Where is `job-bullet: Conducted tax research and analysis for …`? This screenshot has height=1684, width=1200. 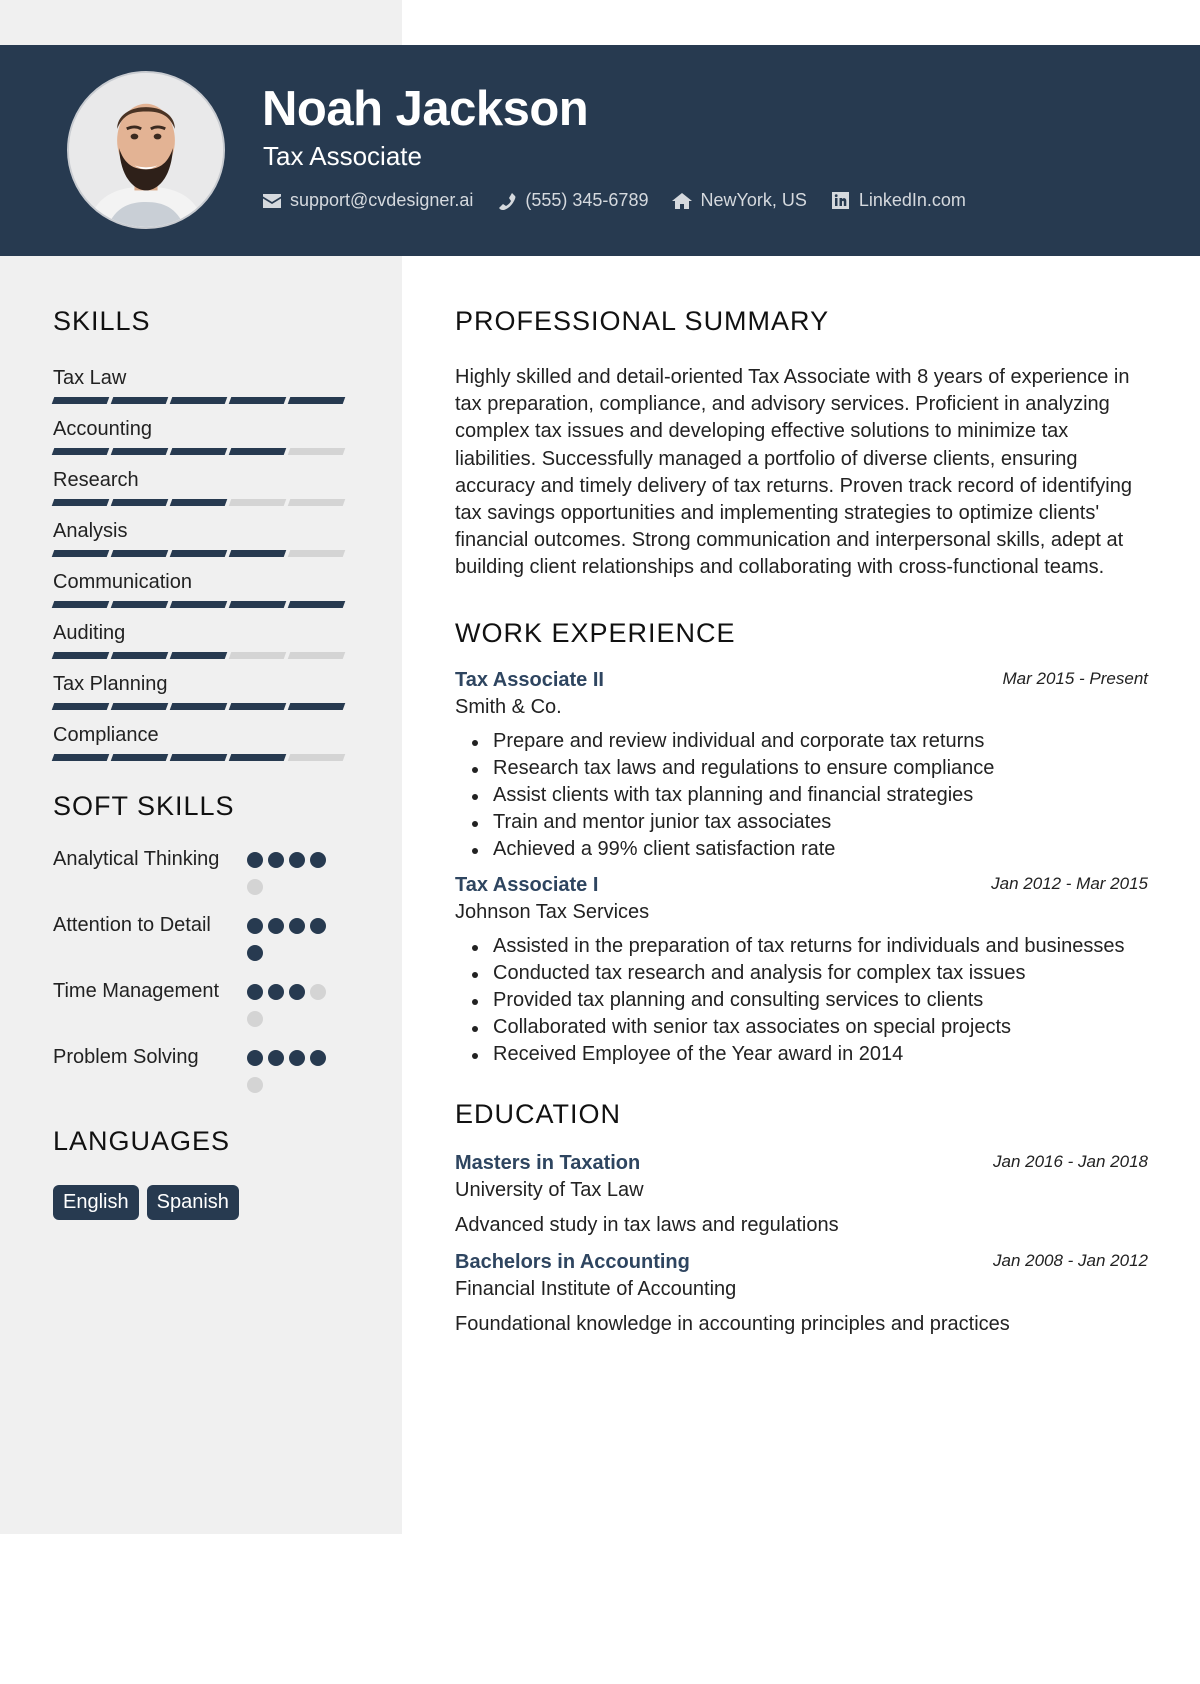
job-bullet: Conducted tax research and analysis for … is located at coordinates (808, 973).